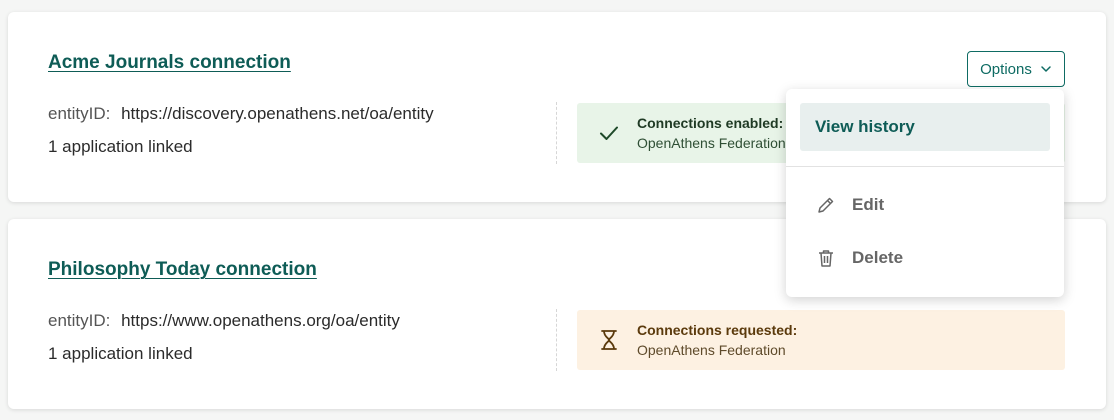 Image resolution: width=1114 pixels, height=420 pixels. What do you see at coordinates (868, 204) in the screenshot?
I see `menu-item-label: Edit` at bounding box center [868, 204].